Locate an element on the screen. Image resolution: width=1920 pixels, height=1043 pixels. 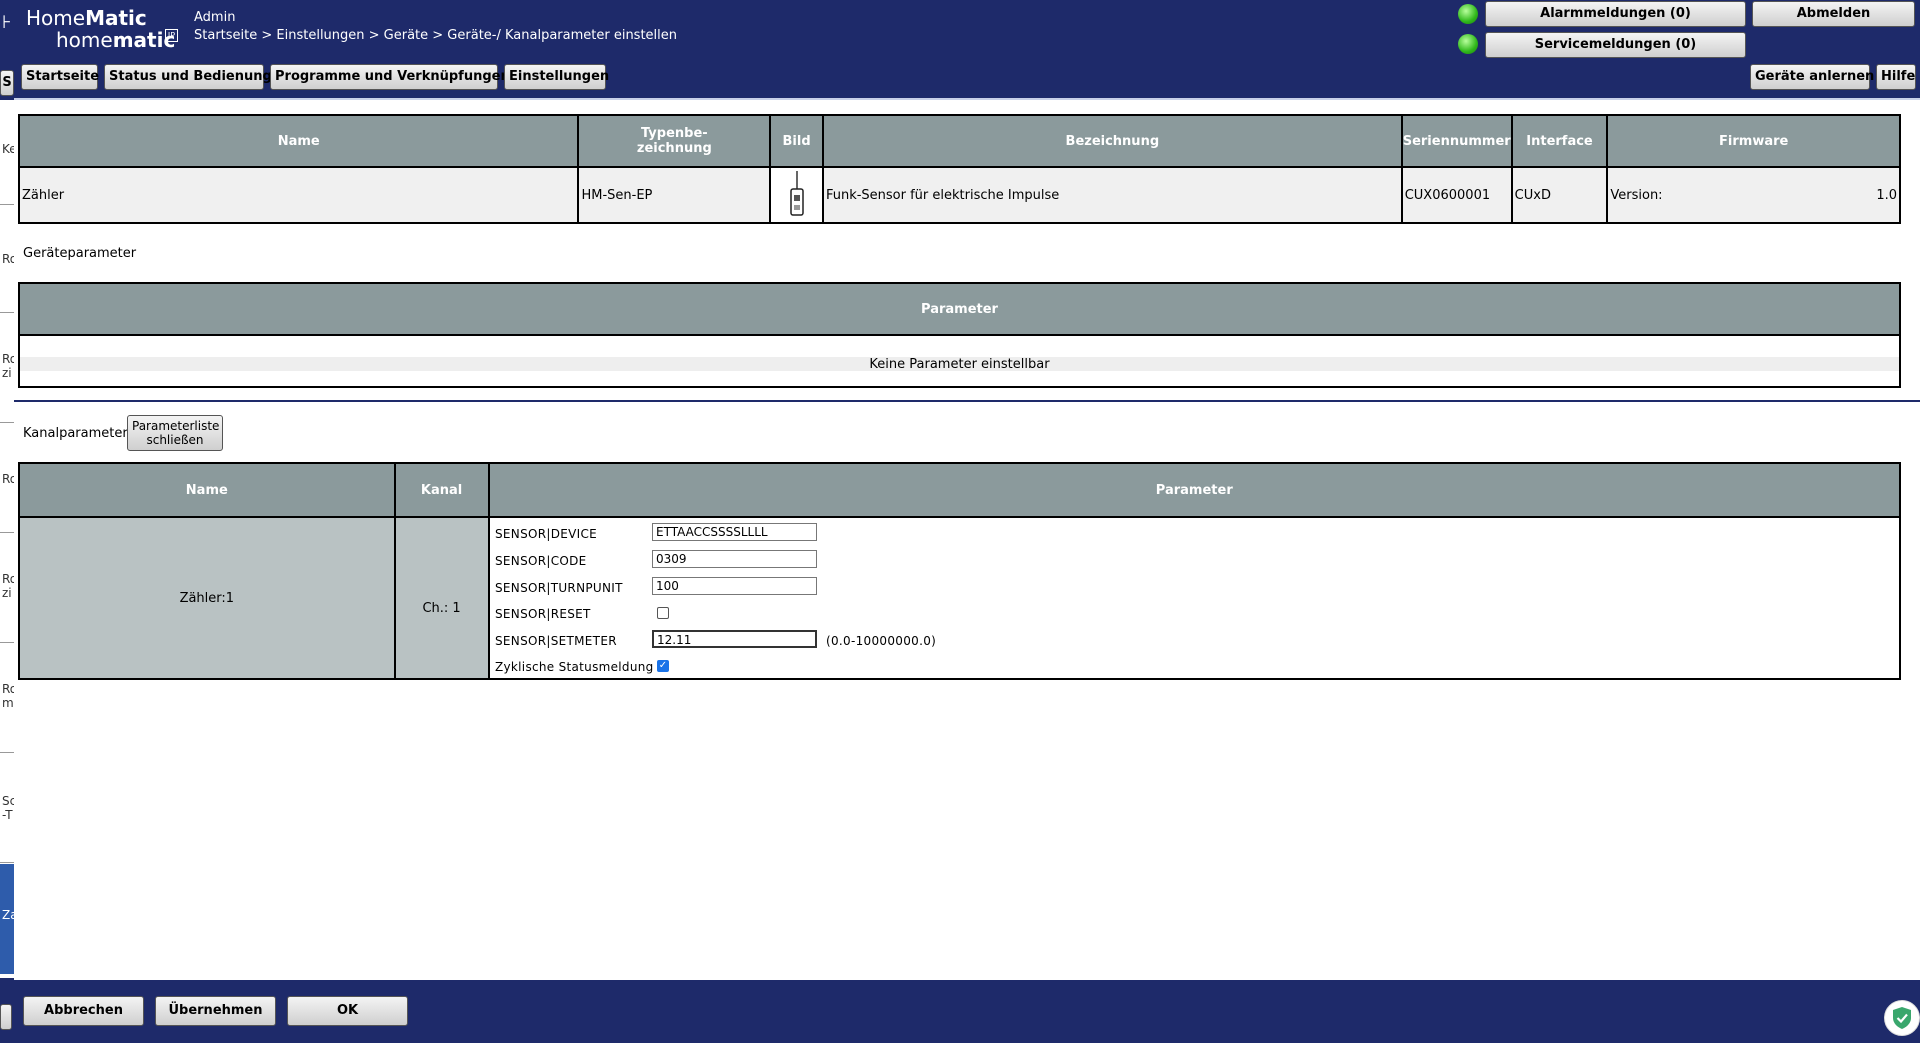
param-checkbox-reset is located at coordinates (663, 613).